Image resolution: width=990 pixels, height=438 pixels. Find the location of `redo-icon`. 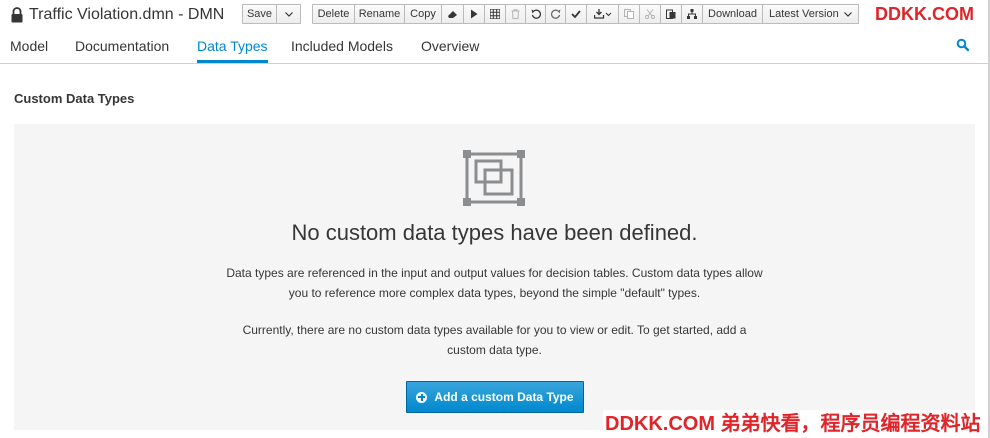

redo-icon is located at coordinates (555, 14).